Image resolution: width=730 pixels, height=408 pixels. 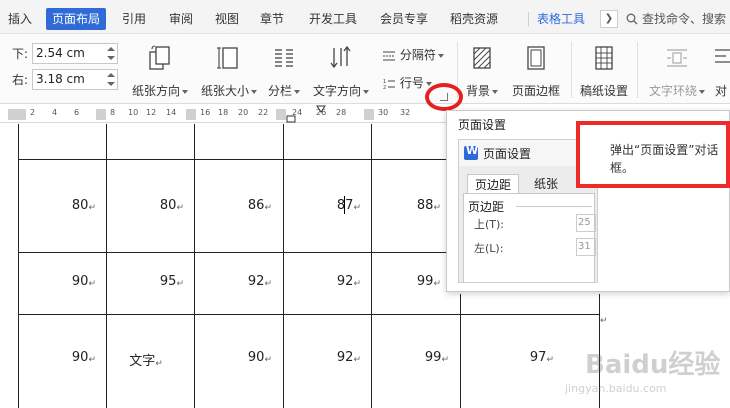 I want to click on paper-size-icon, so click(x=227, y=58).